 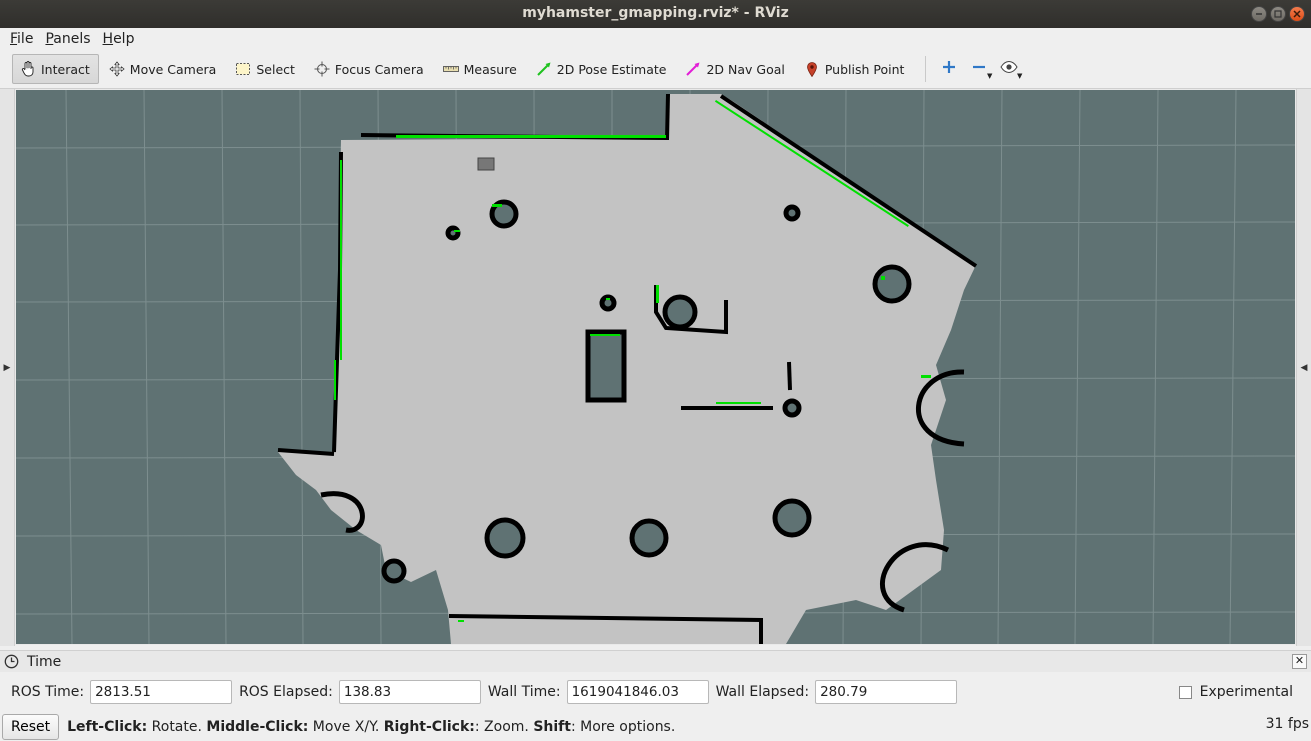 What do you see at coordinates (1299, 661) in the screenshot?
I see `close-panel-icon: ✕` at bounding box center [1299, 661].